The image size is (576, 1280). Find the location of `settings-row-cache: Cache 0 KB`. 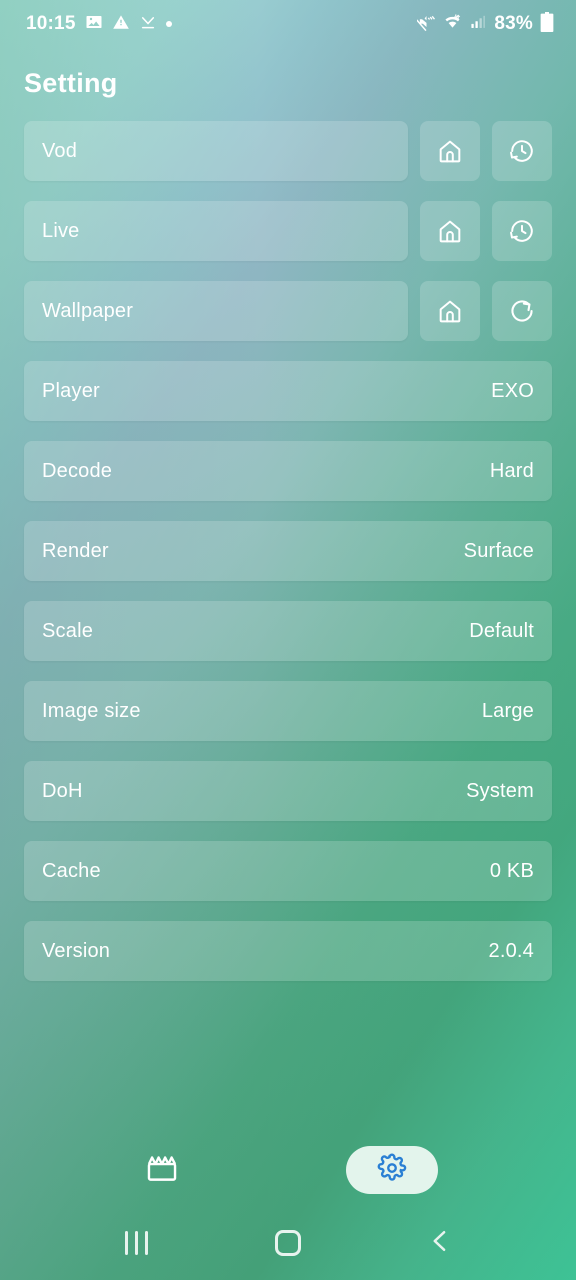

settings-row-cache: Cache 0 KB is located at coordinates (288, 871).